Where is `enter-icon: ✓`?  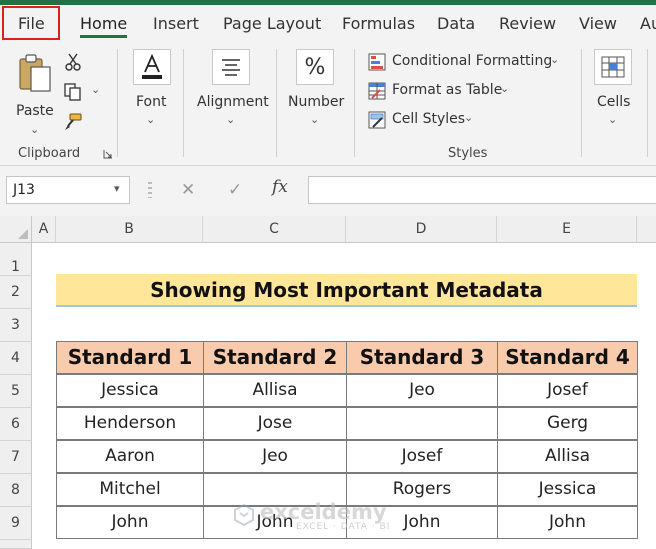 enter-icon: ✓ is located at coordinates (235, 190).